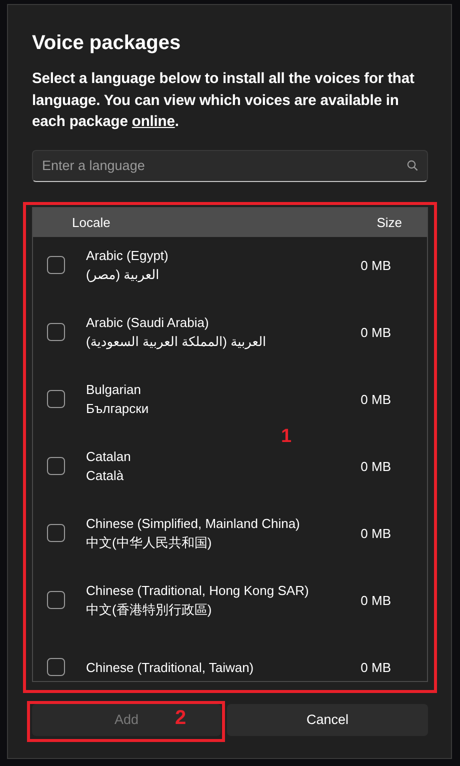 This screenshot has height=766, width=460. What do you see at coordinates (92, 222) in the screenshot?
I see `column-header: Locale` at bounding box center [92, 222].